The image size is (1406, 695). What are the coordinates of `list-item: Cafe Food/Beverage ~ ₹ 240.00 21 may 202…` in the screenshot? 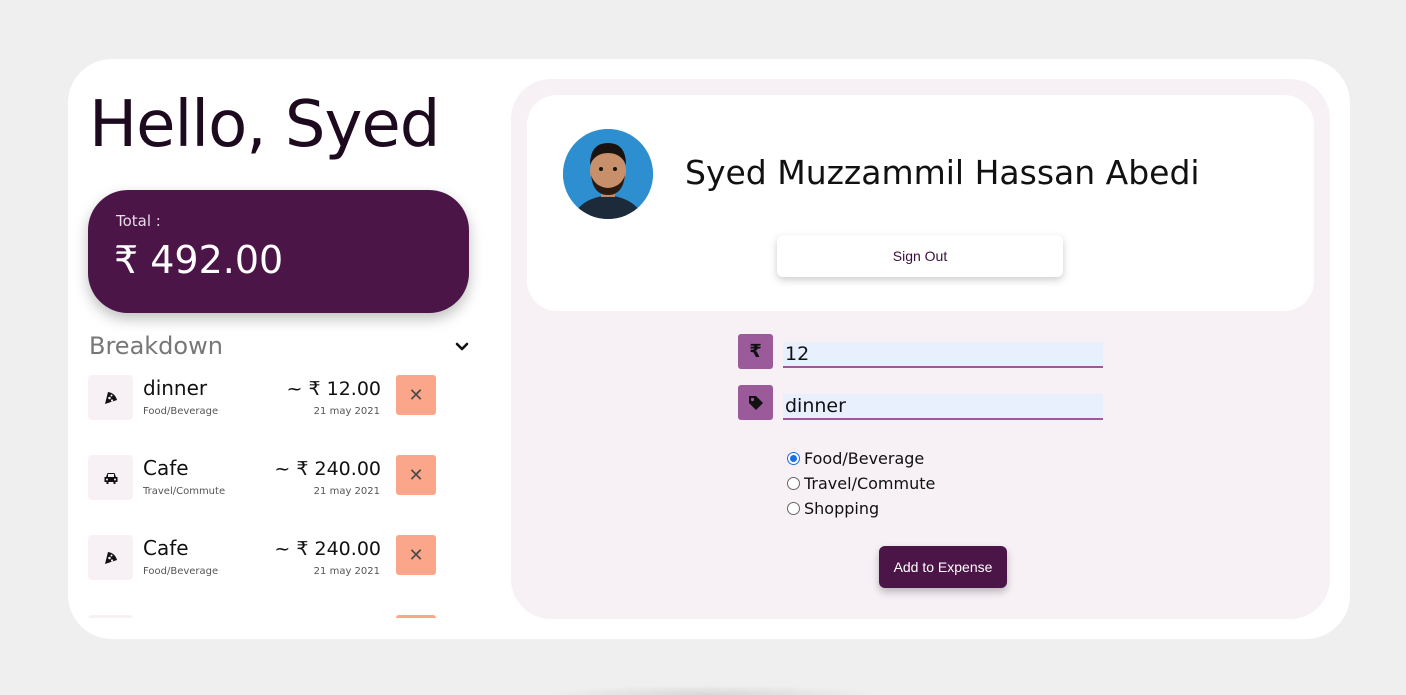 It's located at (268, 556).